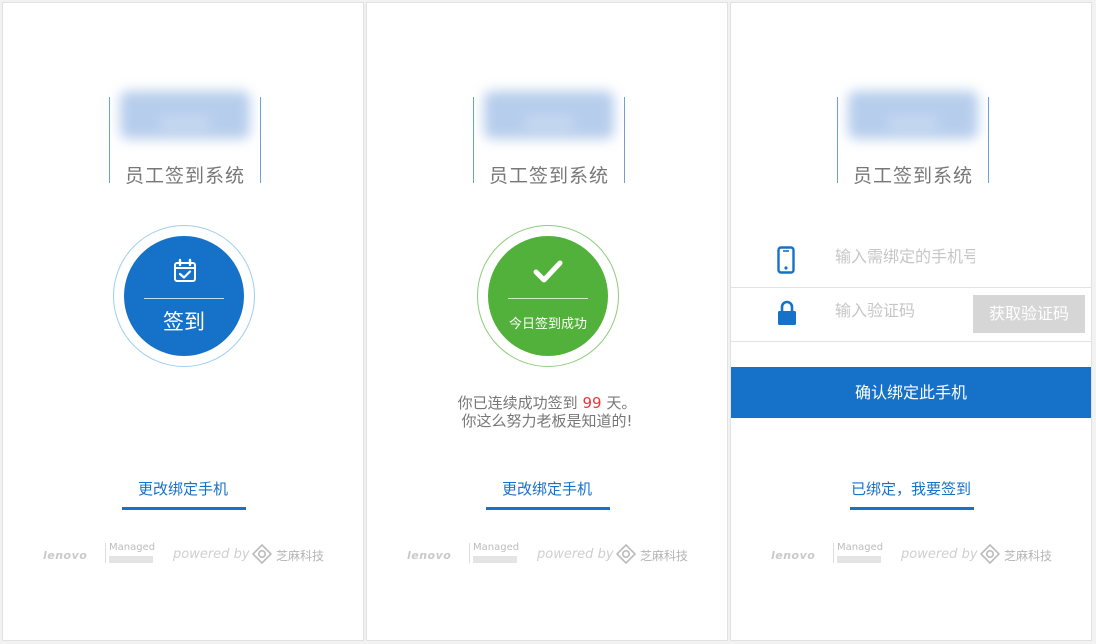  Describe the element at coordinates (548, 271) in the screenshot. I see `checkmark-icon` at that location.